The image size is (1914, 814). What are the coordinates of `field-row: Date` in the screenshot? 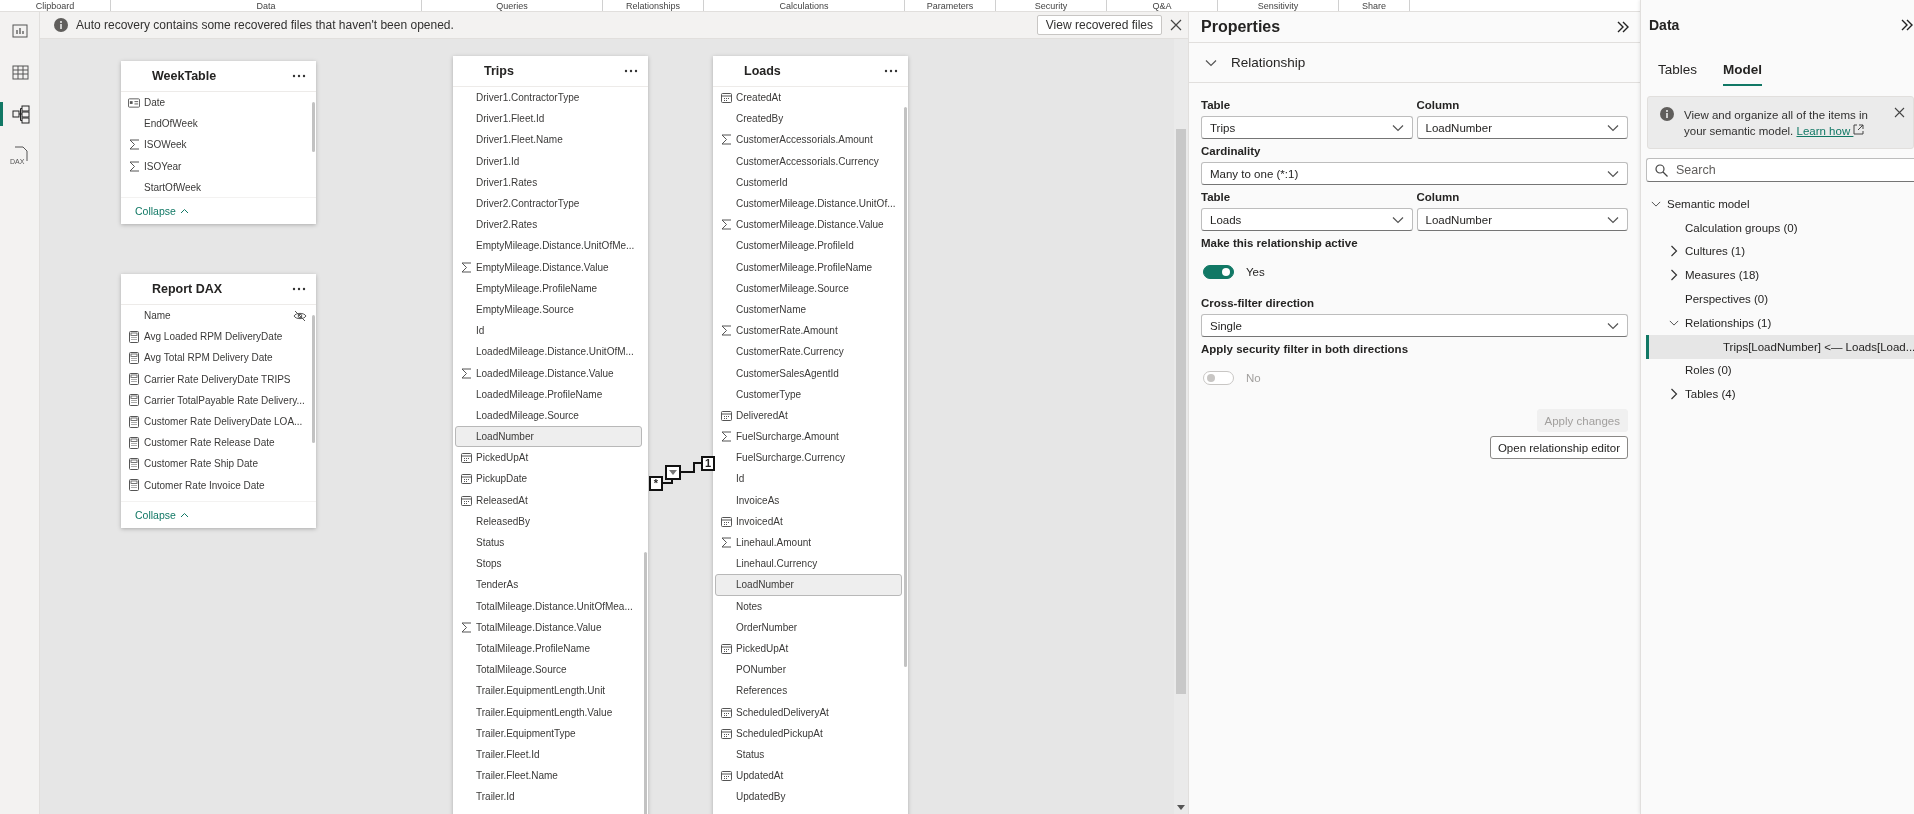 It's located at (216, 103).